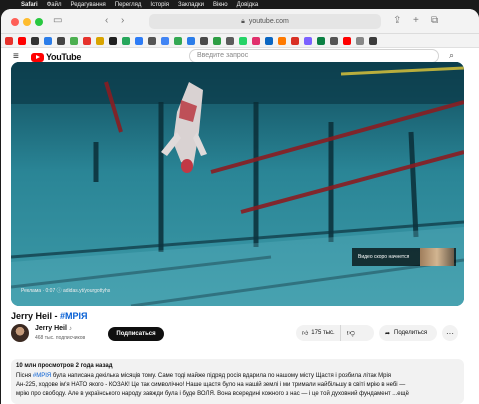  I want to click on video-title: Jerry Heil - #МРІЯ, so click(49, 316).